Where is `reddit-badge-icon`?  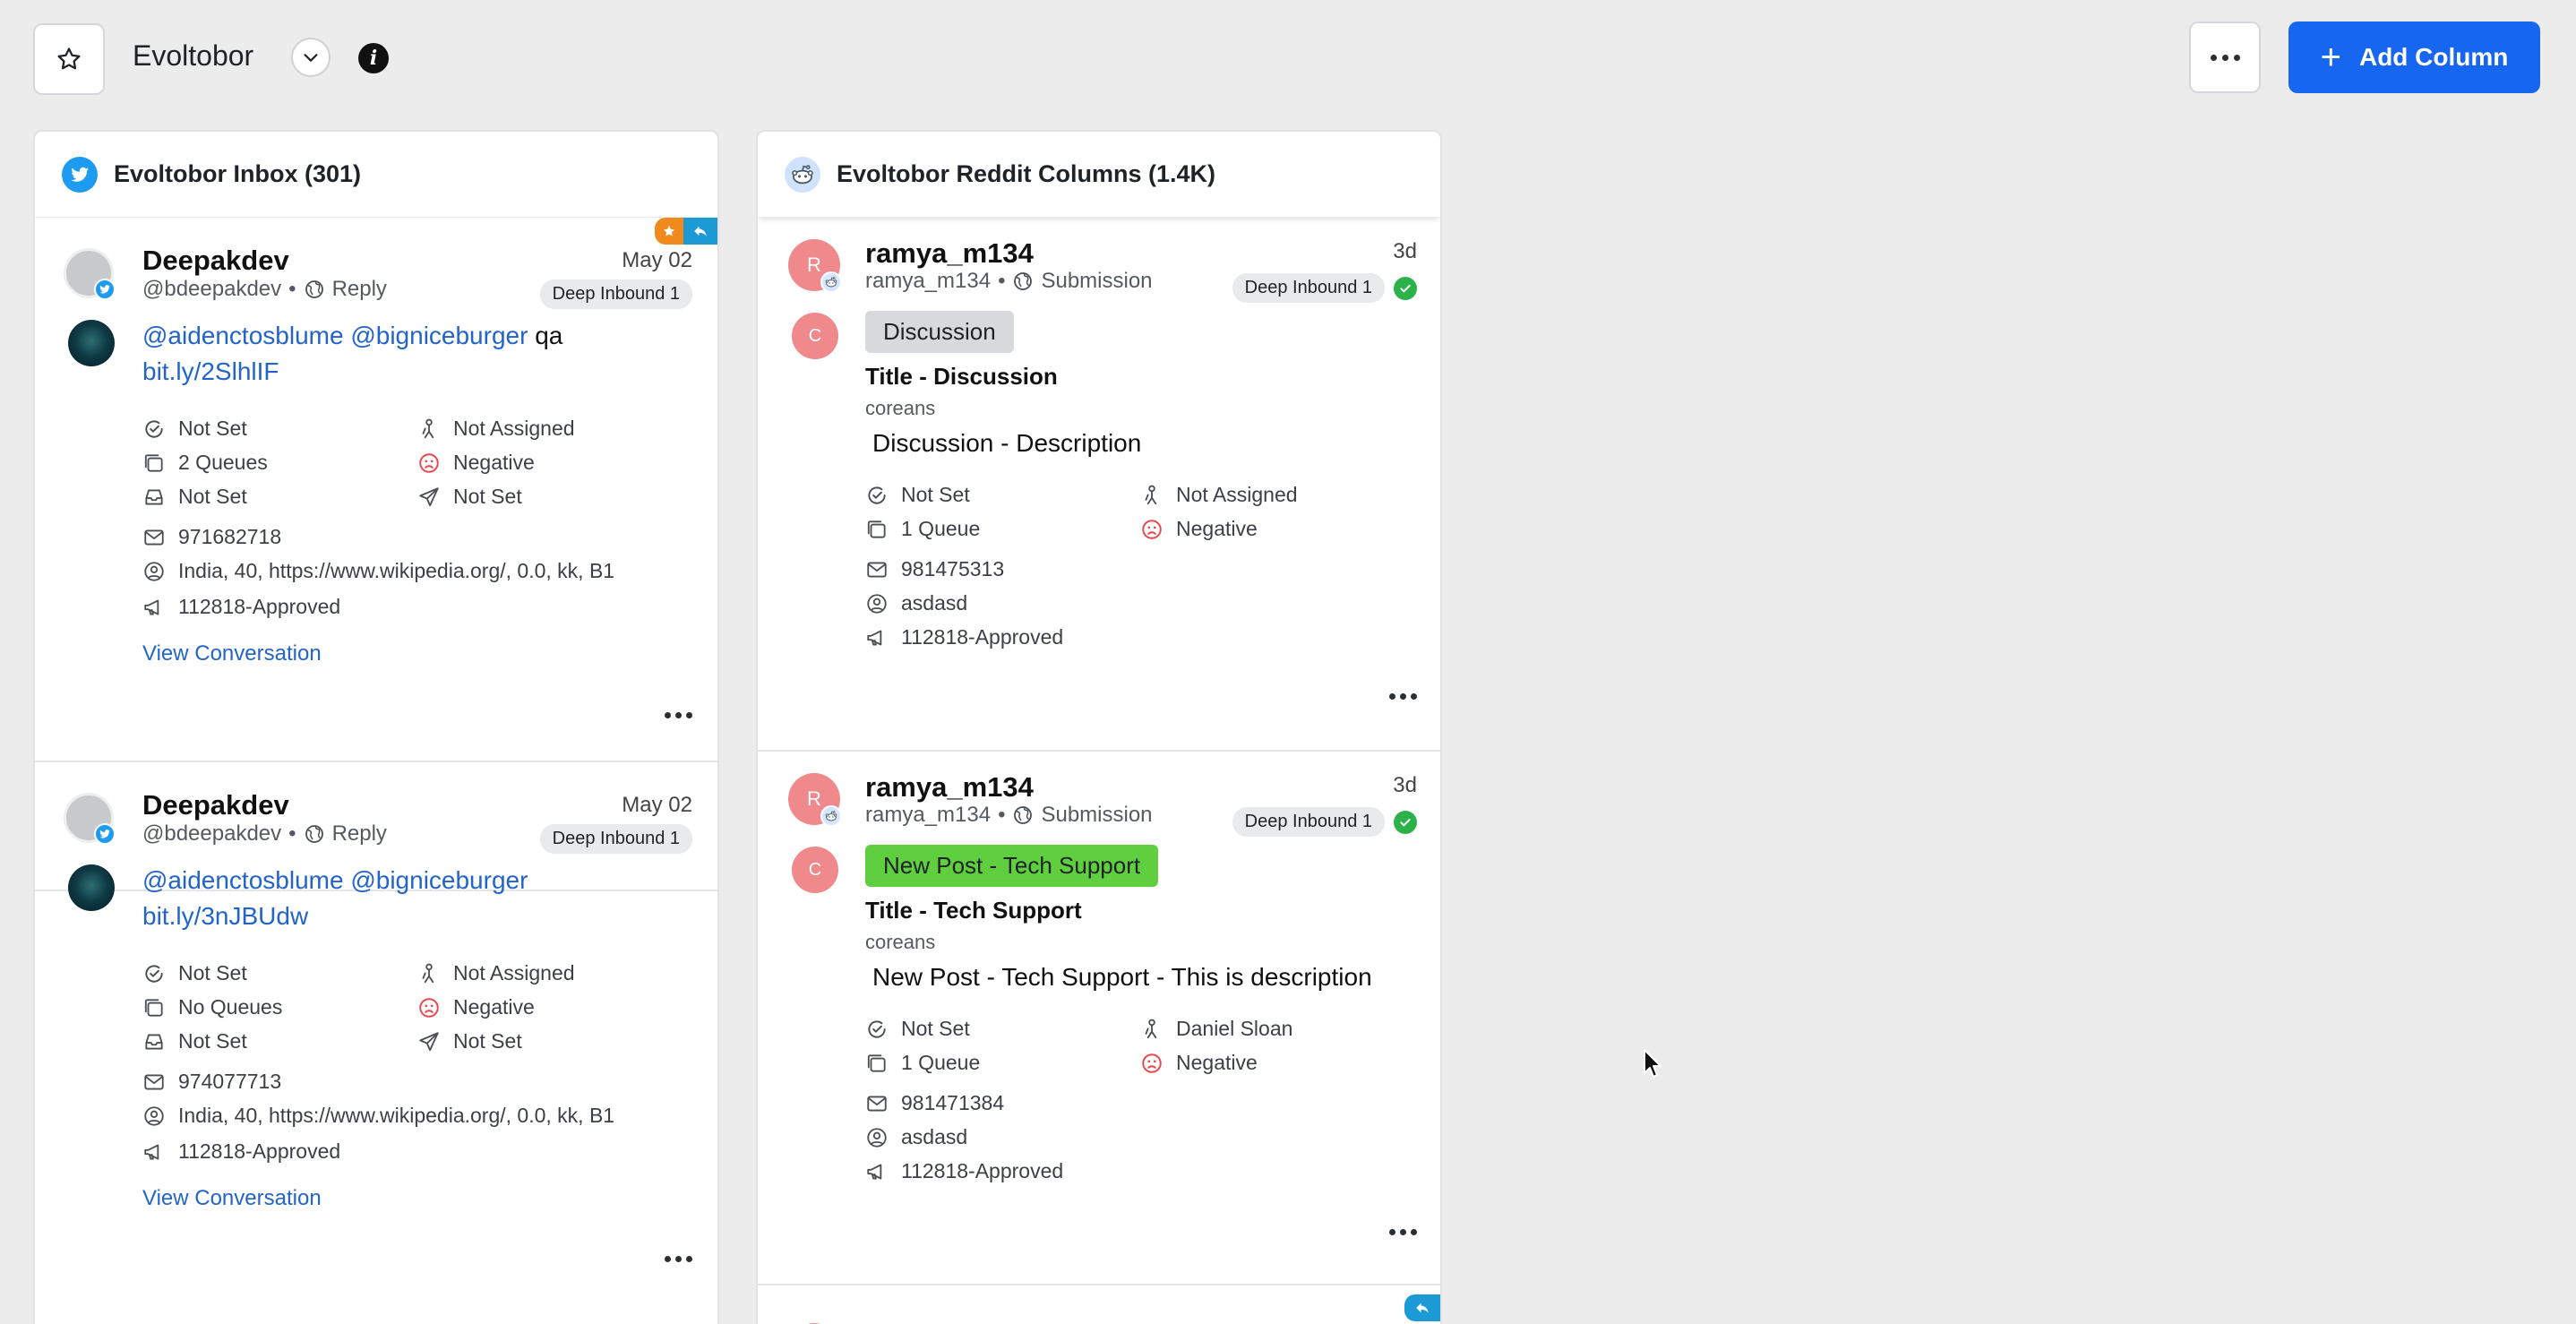 reddit-badge-icon is located at coordinates (831, 816).